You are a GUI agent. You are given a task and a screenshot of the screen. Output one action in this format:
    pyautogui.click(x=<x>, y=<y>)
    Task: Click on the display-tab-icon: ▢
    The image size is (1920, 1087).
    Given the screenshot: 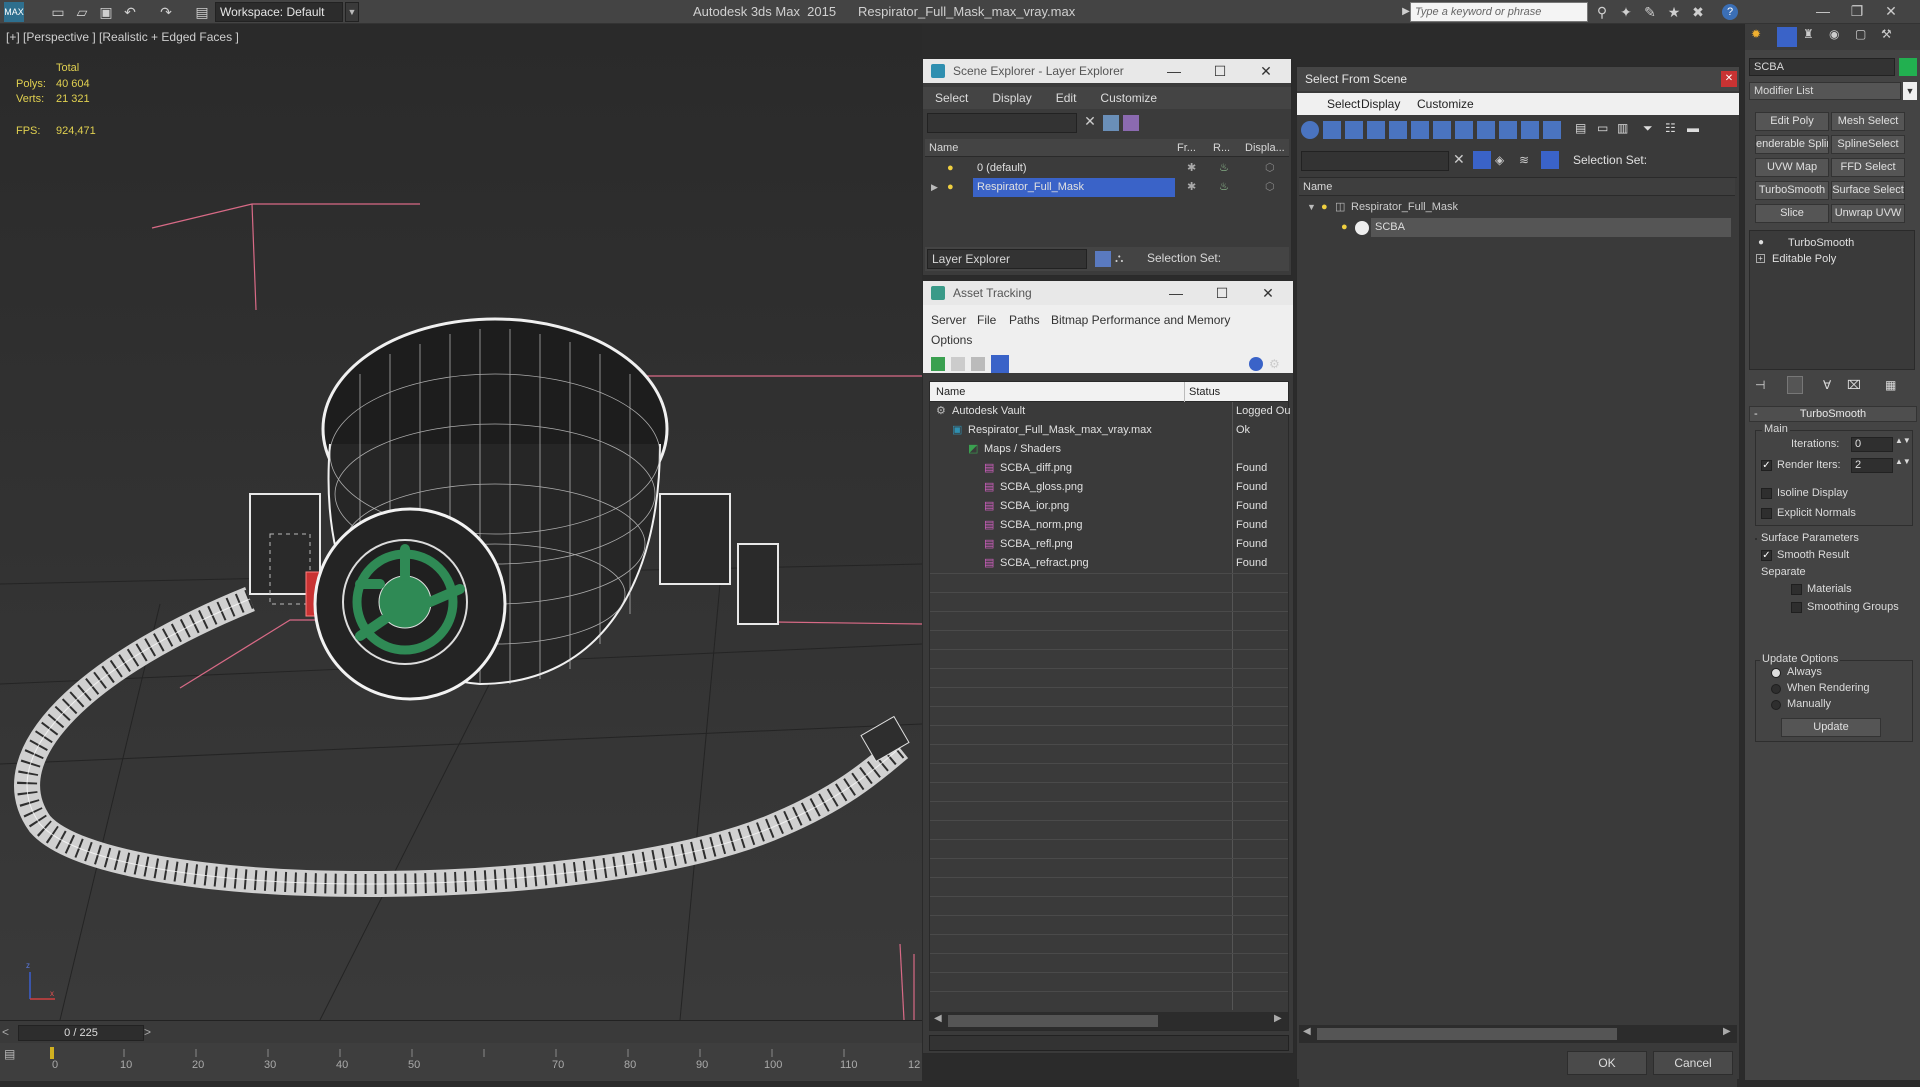 What is the action you would take?
    pyautogui.click(x=1865, y=37)
    